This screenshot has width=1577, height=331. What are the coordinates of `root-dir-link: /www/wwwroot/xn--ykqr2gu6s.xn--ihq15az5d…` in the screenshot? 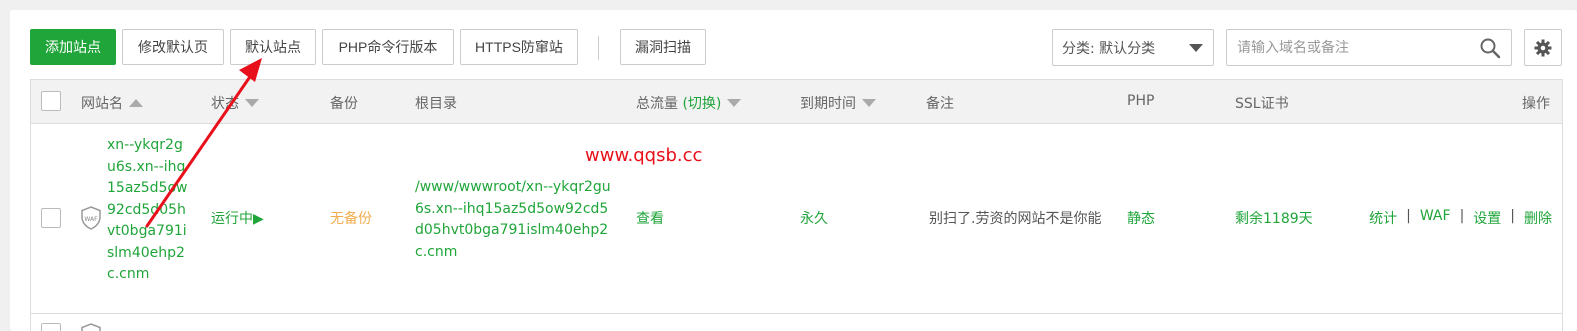 It's located at (515, 220).